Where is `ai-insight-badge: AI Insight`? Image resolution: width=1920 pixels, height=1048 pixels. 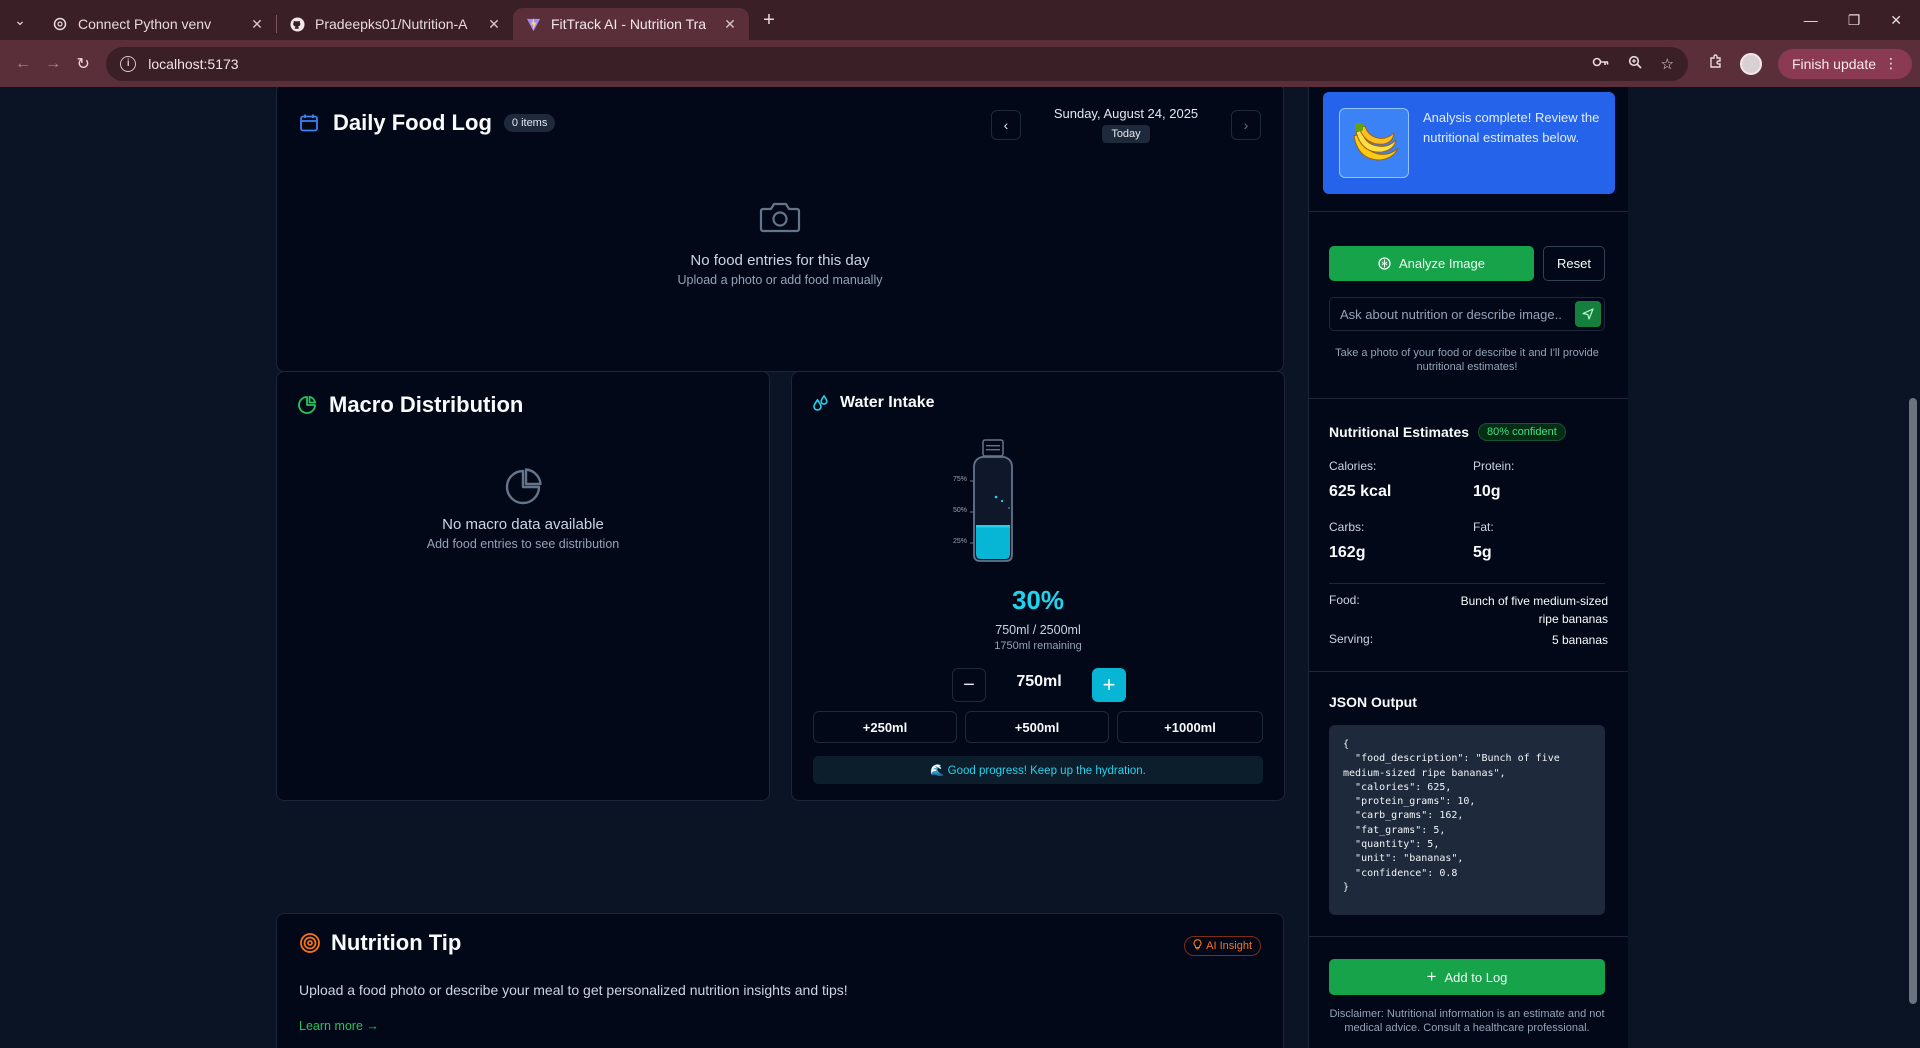
ai-insight-badge: AI Insight is located at coordinates (1222, 946).